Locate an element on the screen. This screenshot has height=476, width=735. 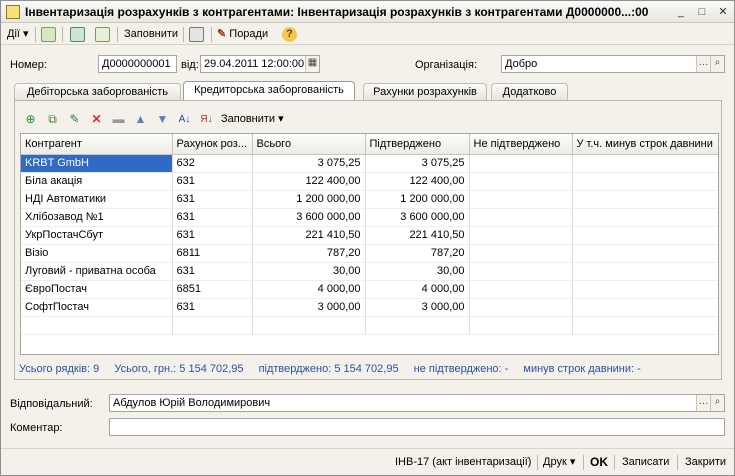
table-row: Луговий - приватна особа 631 30,00 30,00 is located at coordinates (369, 271).